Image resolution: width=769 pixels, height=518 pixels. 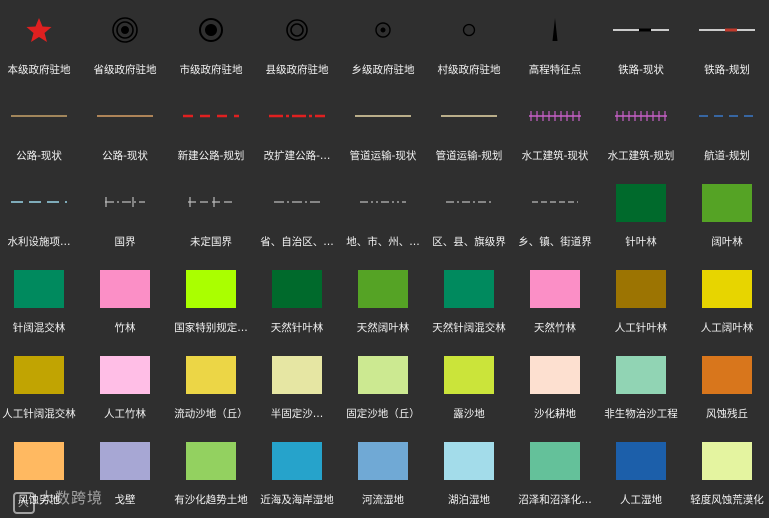 What do you see at coordinates (211, 202) in the screenshot?
I see `undetermined-boundary-icon` at bounding box center [211, 202].